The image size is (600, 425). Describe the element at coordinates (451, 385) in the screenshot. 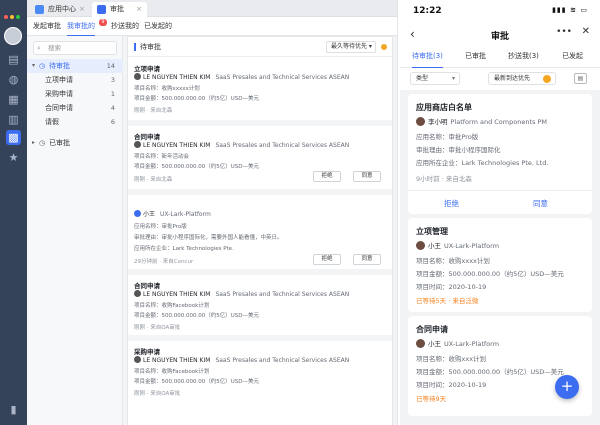

I see `card-field: 项目时间：2020-10-19` at that location.